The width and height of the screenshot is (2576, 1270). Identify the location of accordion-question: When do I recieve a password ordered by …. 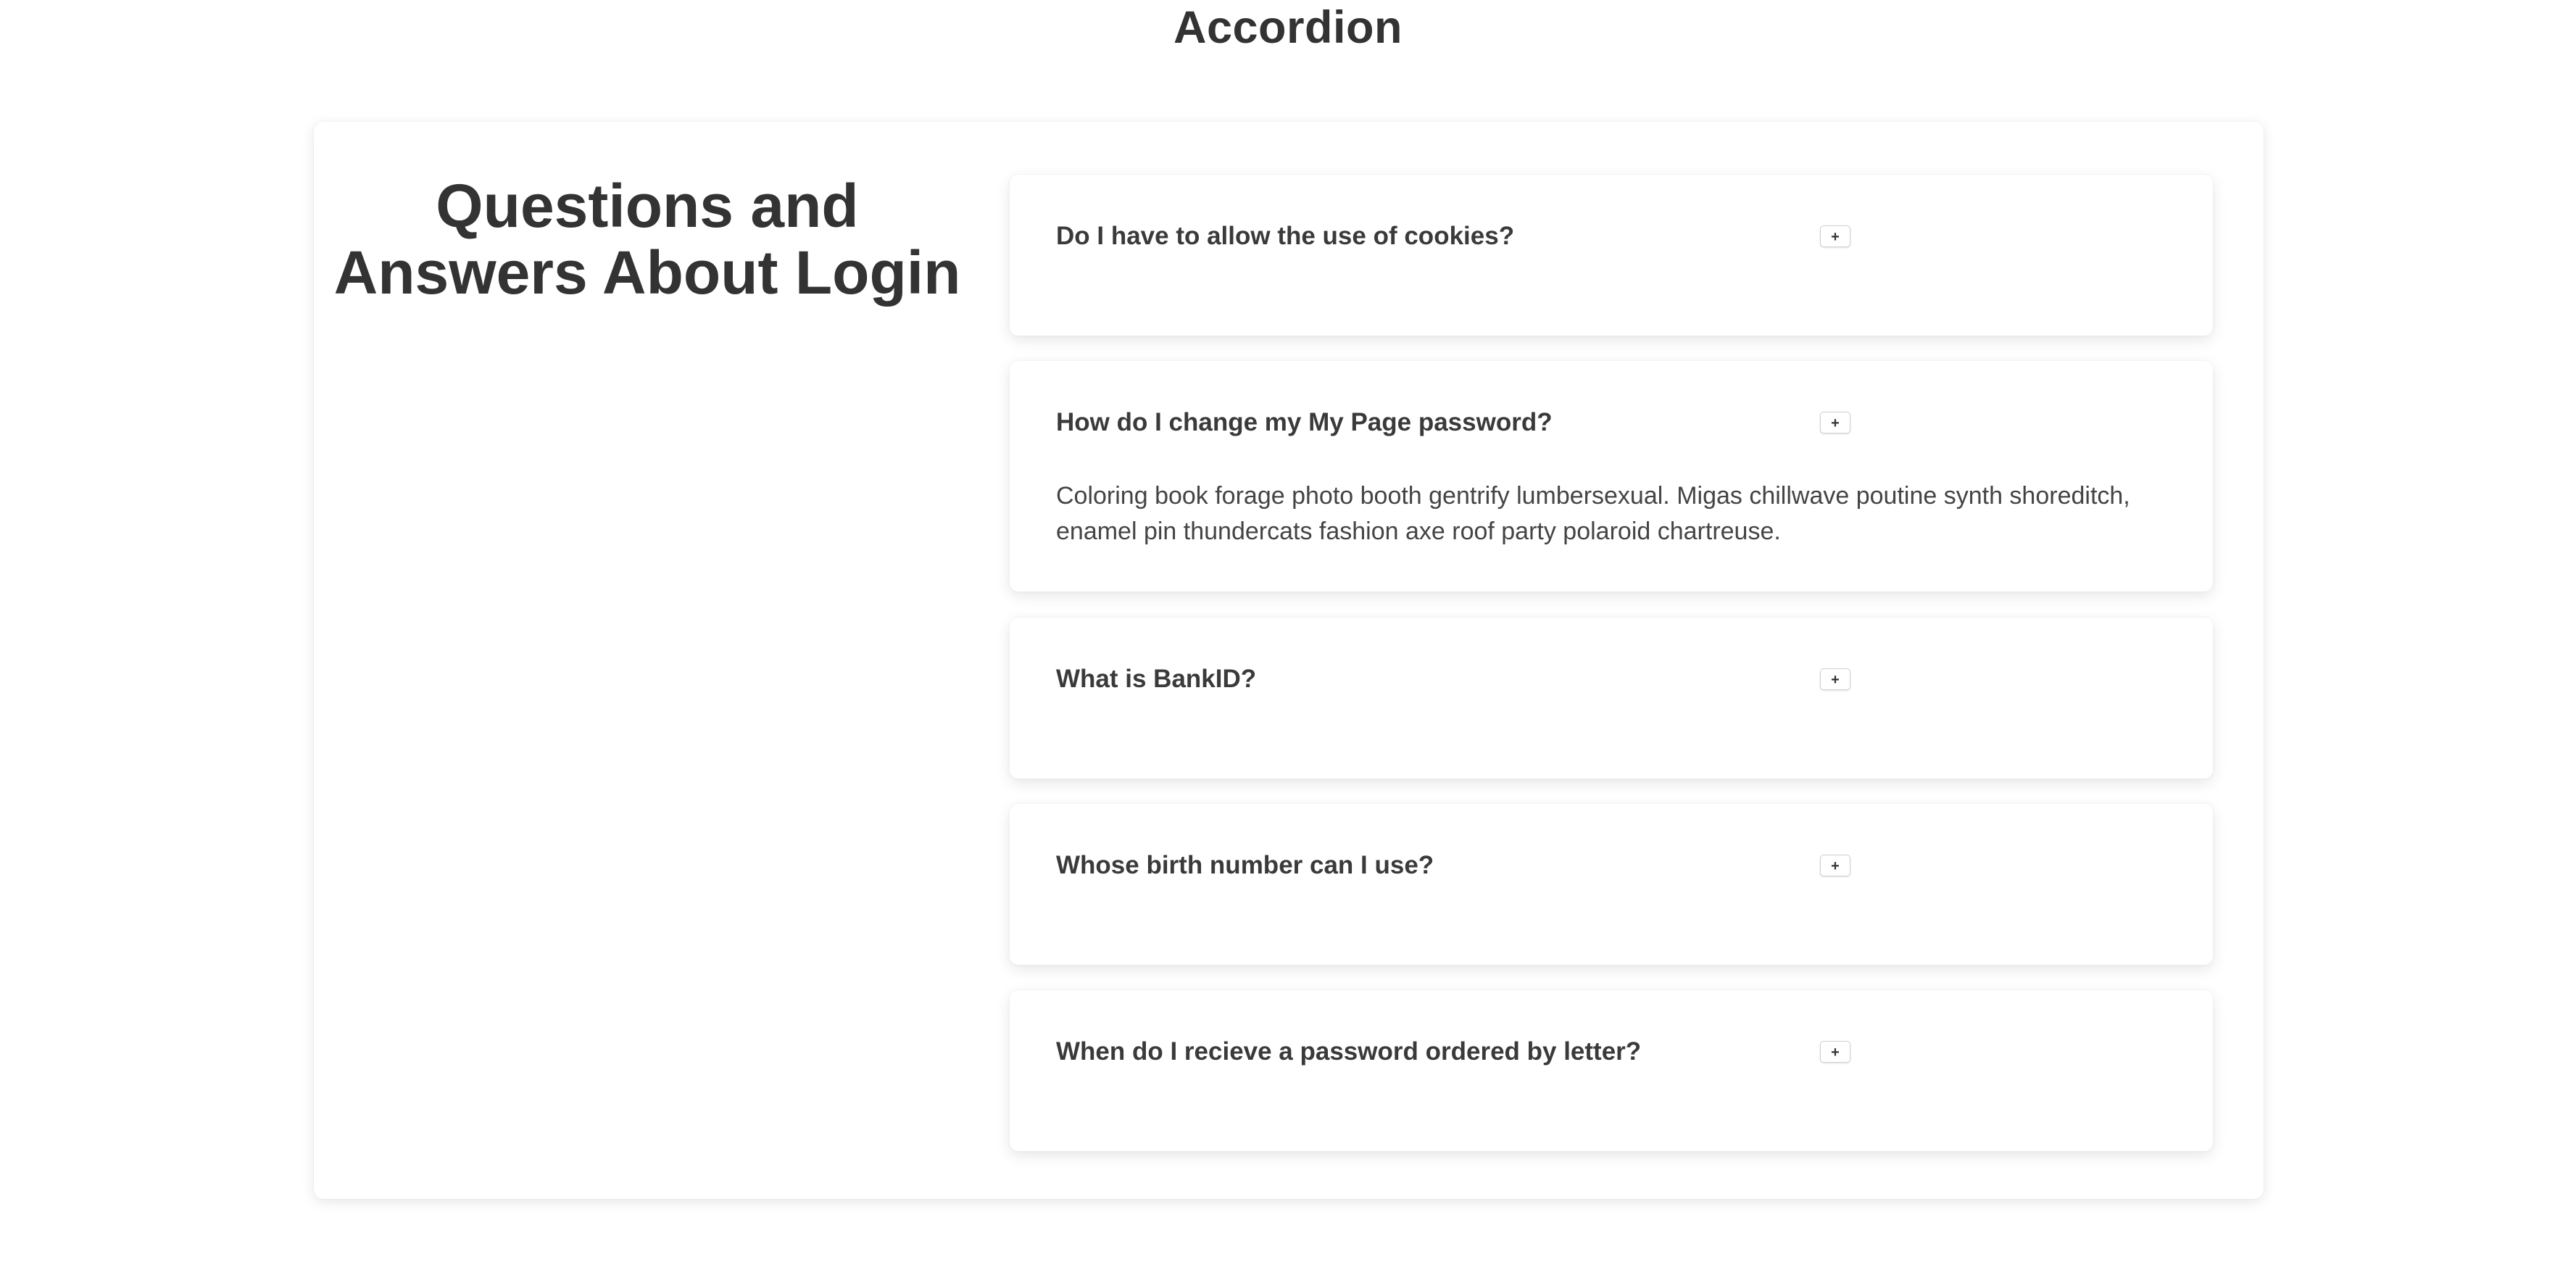
(1348, 1051).